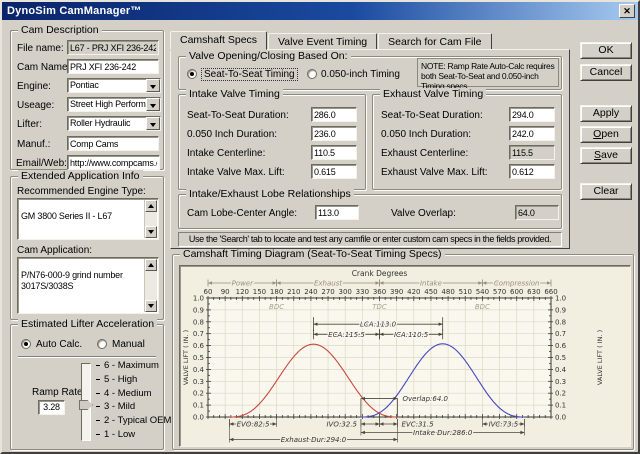 This screenshot has width=640, height=454. I want to click on engine-type-label: Recommended Engine Type:, so click(81, 191).